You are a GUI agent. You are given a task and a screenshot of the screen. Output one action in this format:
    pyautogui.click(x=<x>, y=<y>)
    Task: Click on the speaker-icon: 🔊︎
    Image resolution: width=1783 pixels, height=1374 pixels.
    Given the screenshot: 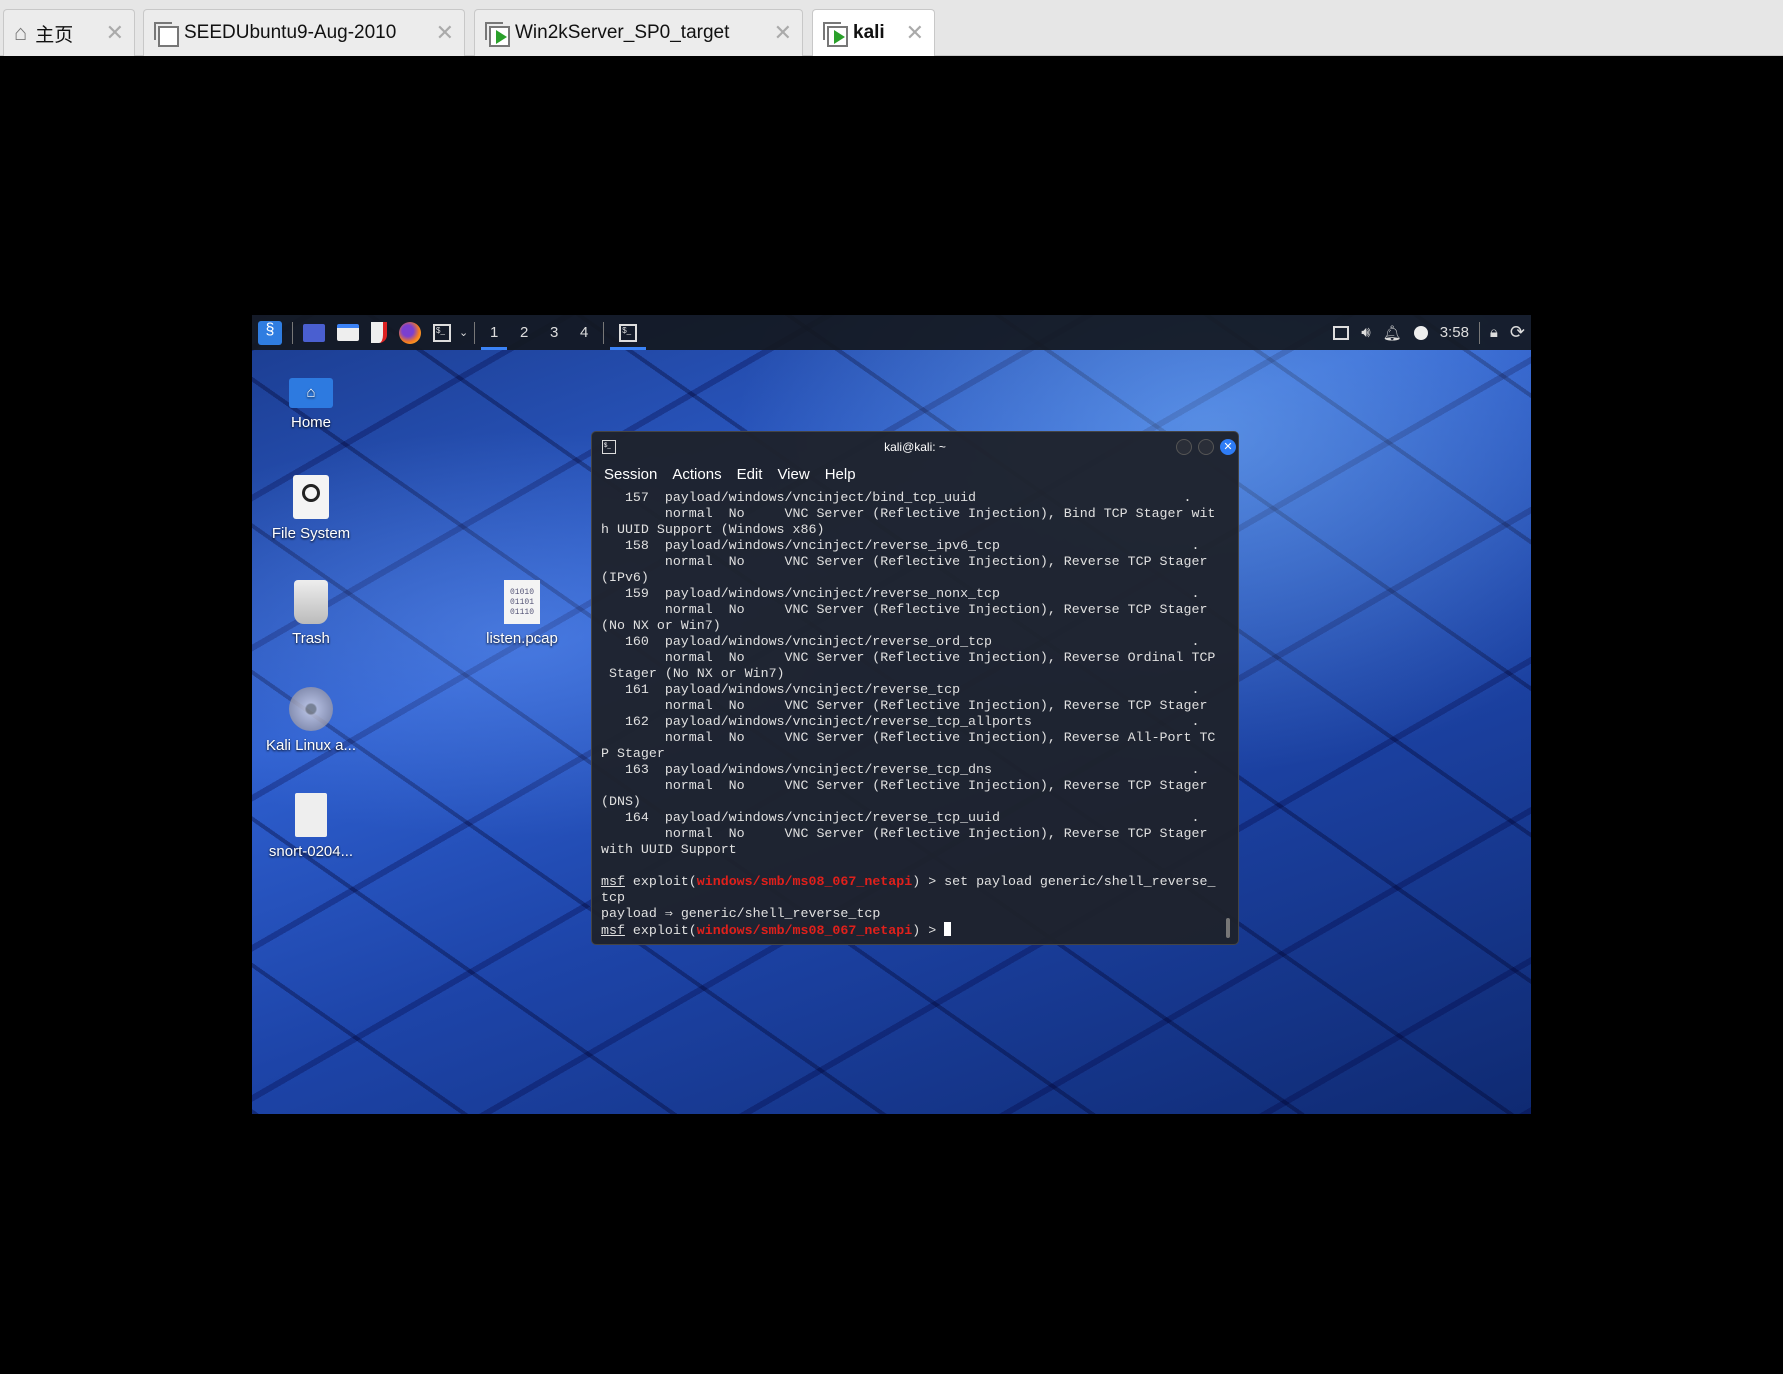 What is the action you would take?
    pyautogui.click(x=1366, y=332)
    